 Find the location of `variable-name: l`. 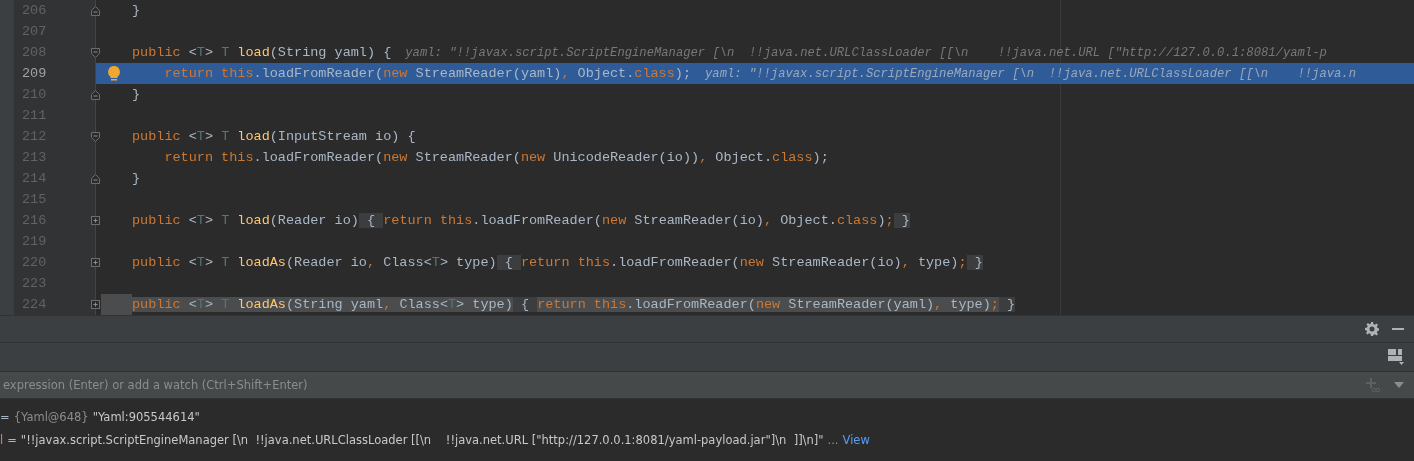

variable-name: l is located at coordinates (2, 439).